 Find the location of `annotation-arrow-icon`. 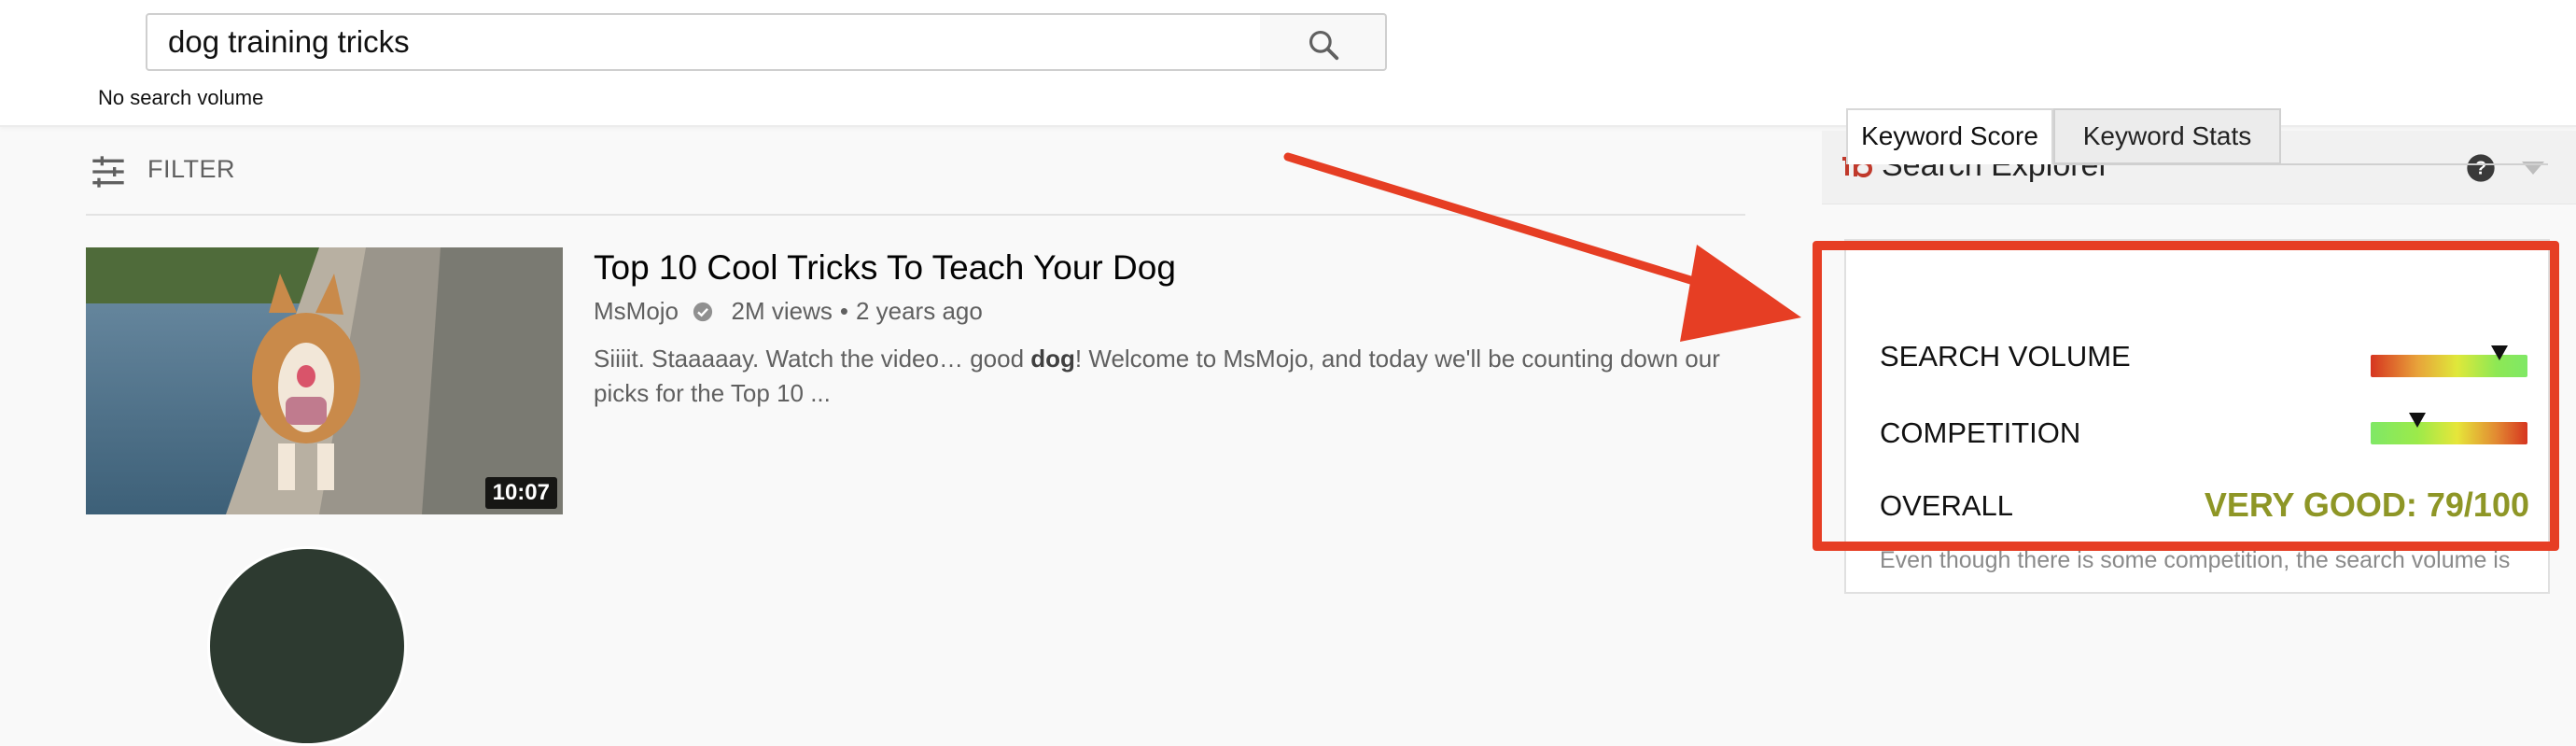

annotation-arrow-icon is located at coordinates (1542, 247).